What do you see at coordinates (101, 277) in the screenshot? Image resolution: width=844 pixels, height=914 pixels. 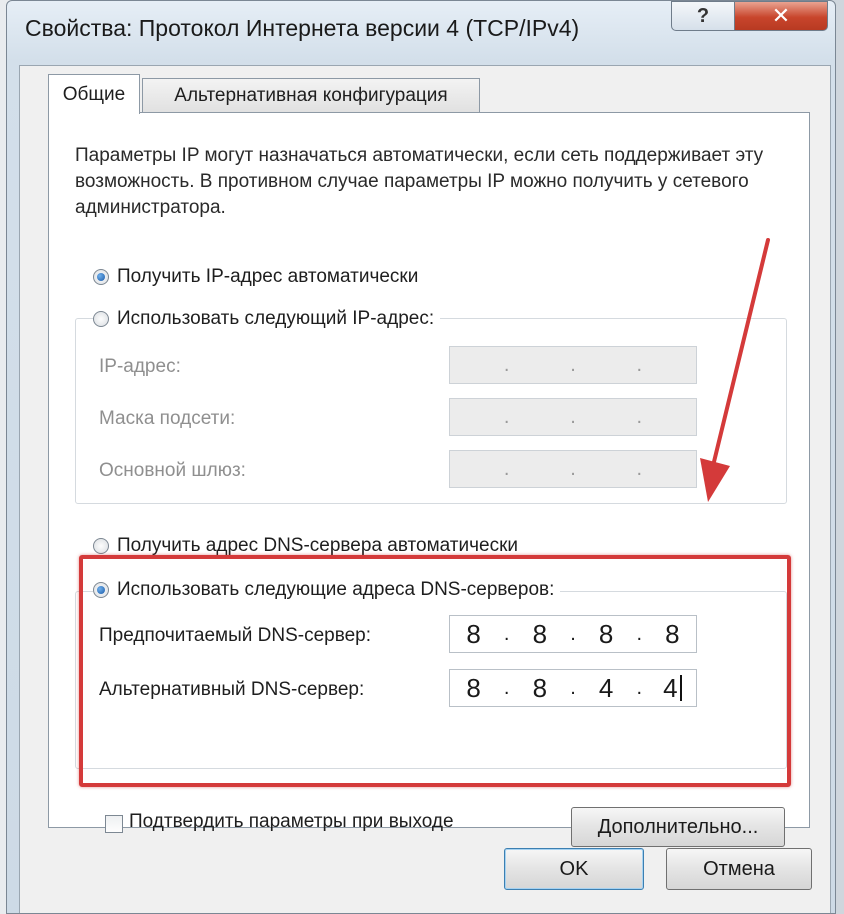 I see `ip-auto-radio` at bounding box center [101, 277].